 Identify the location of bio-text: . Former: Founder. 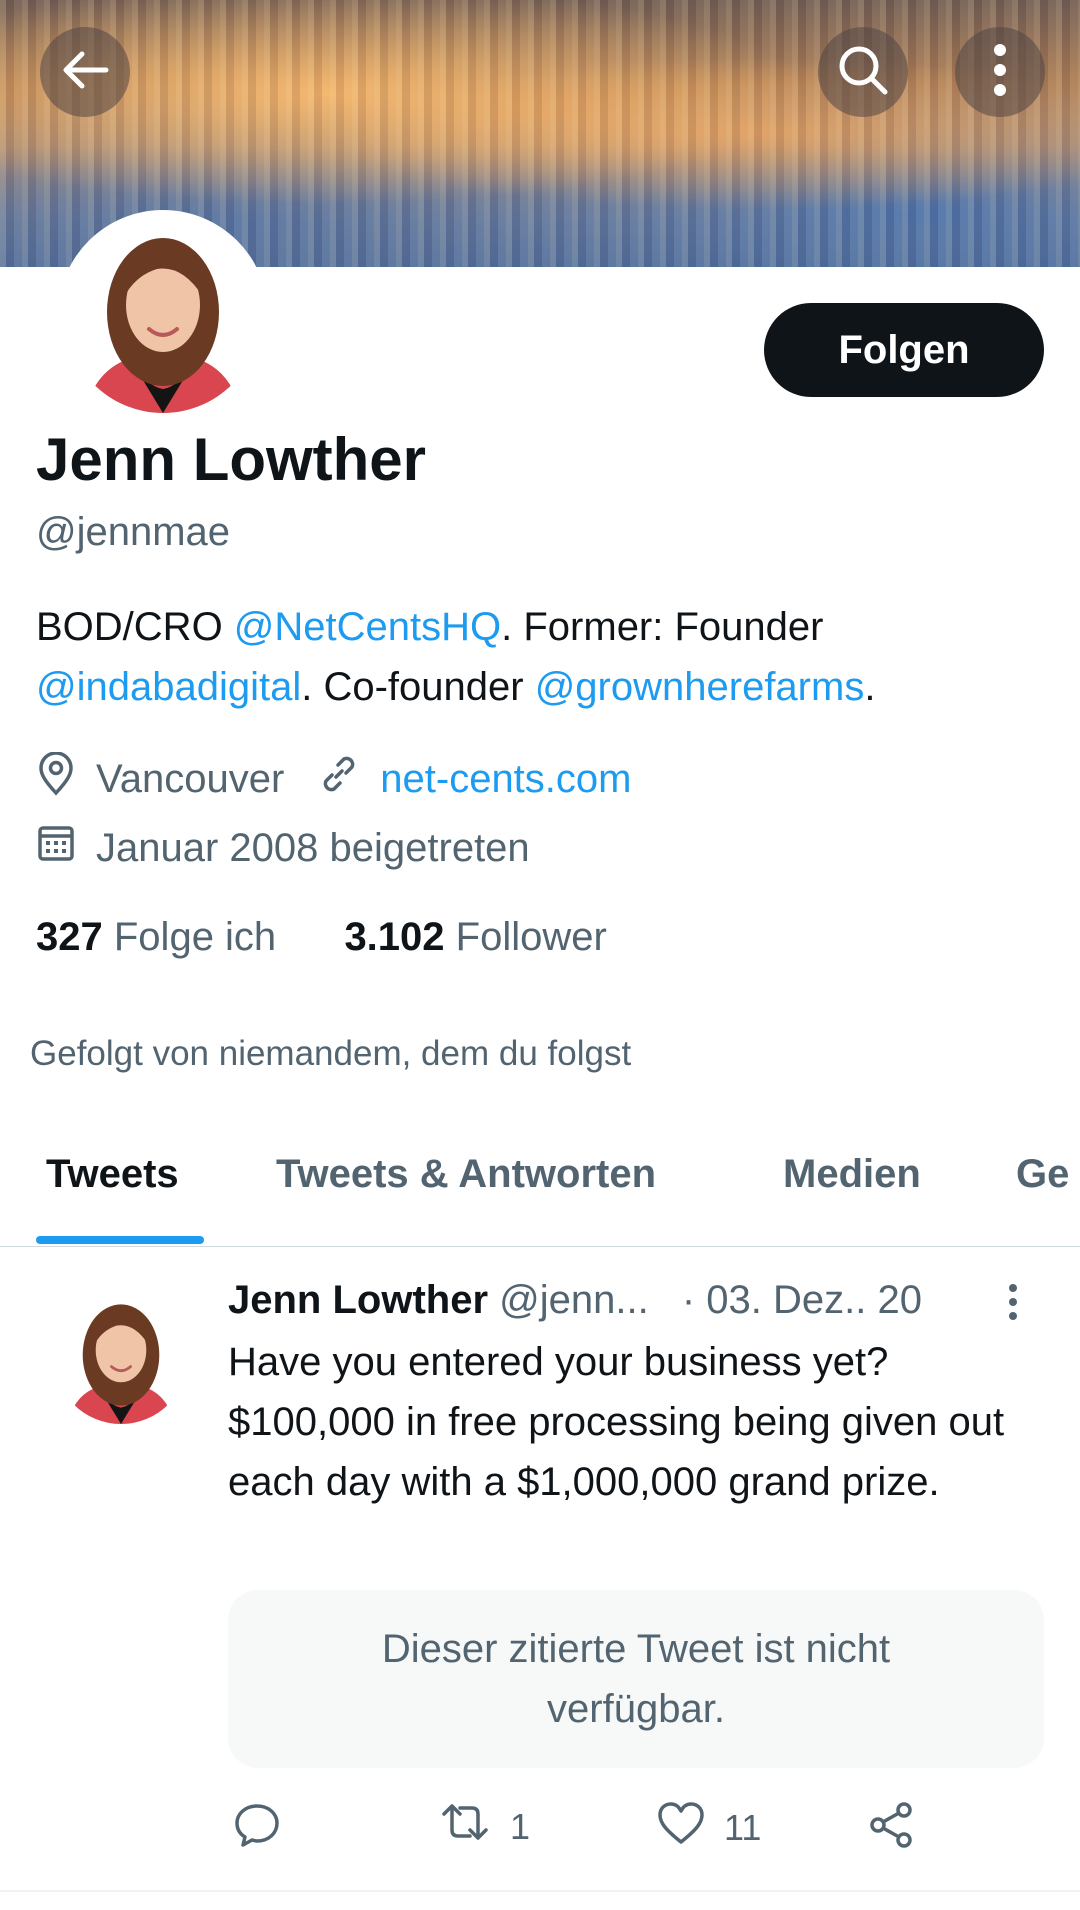
(662, 627).